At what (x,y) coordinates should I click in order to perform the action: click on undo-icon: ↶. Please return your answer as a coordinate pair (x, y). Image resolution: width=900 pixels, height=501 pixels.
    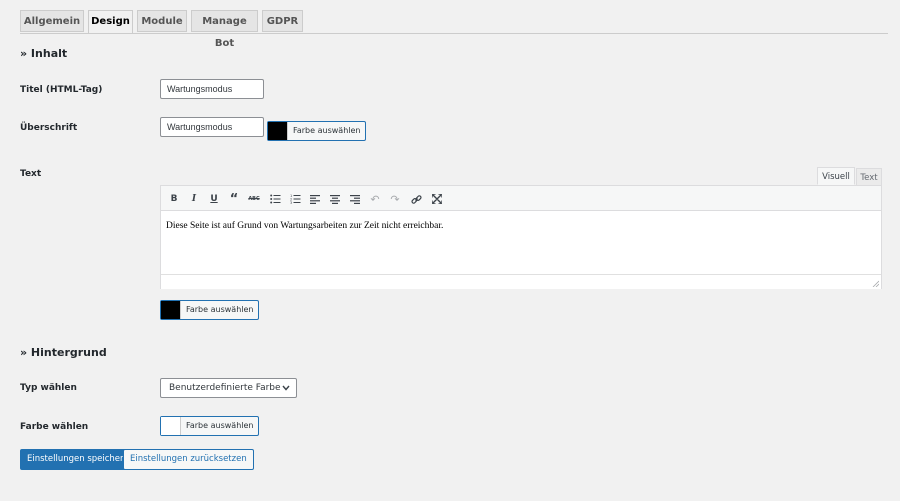
    Looking at the image, I should click on (375, 199).